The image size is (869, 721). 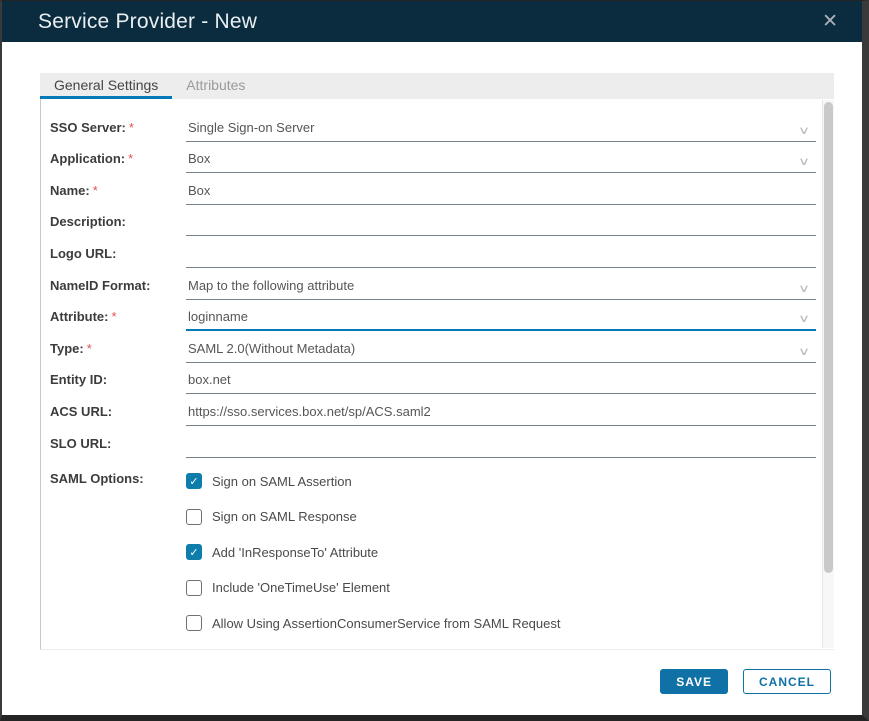 What do you see at coordinates (501, 383) in the screenshot?
I see `input-entity-id: box.net ∨` at bounding box center [501, 383].